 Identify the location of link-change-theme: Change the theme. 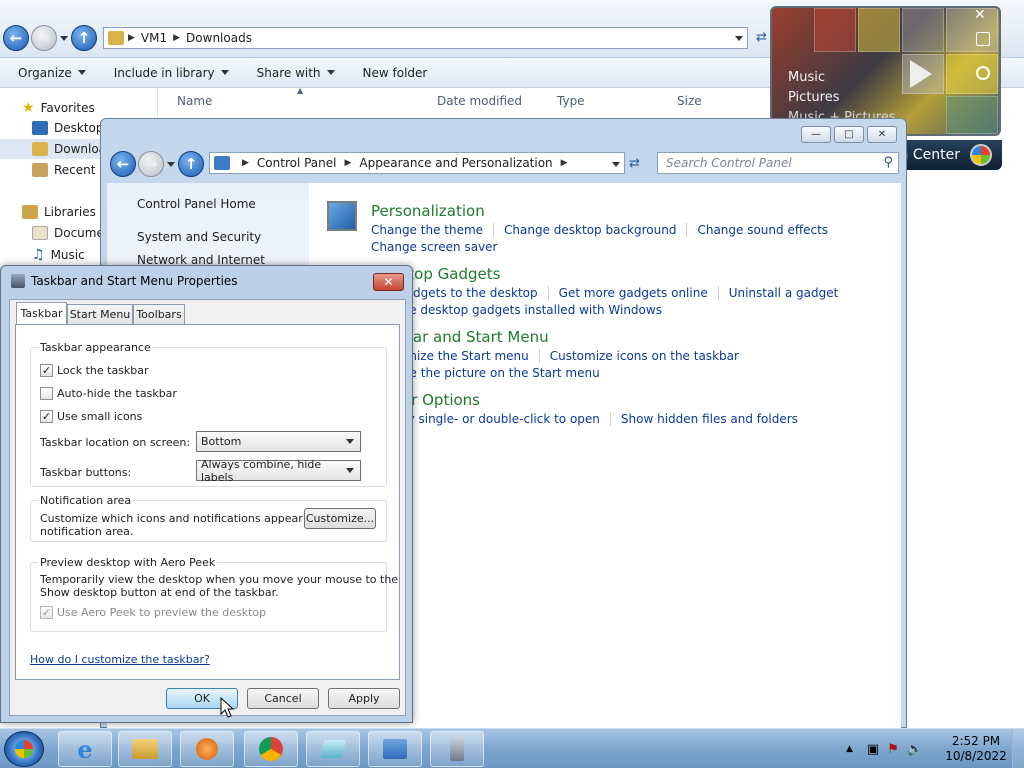
(433, 230).